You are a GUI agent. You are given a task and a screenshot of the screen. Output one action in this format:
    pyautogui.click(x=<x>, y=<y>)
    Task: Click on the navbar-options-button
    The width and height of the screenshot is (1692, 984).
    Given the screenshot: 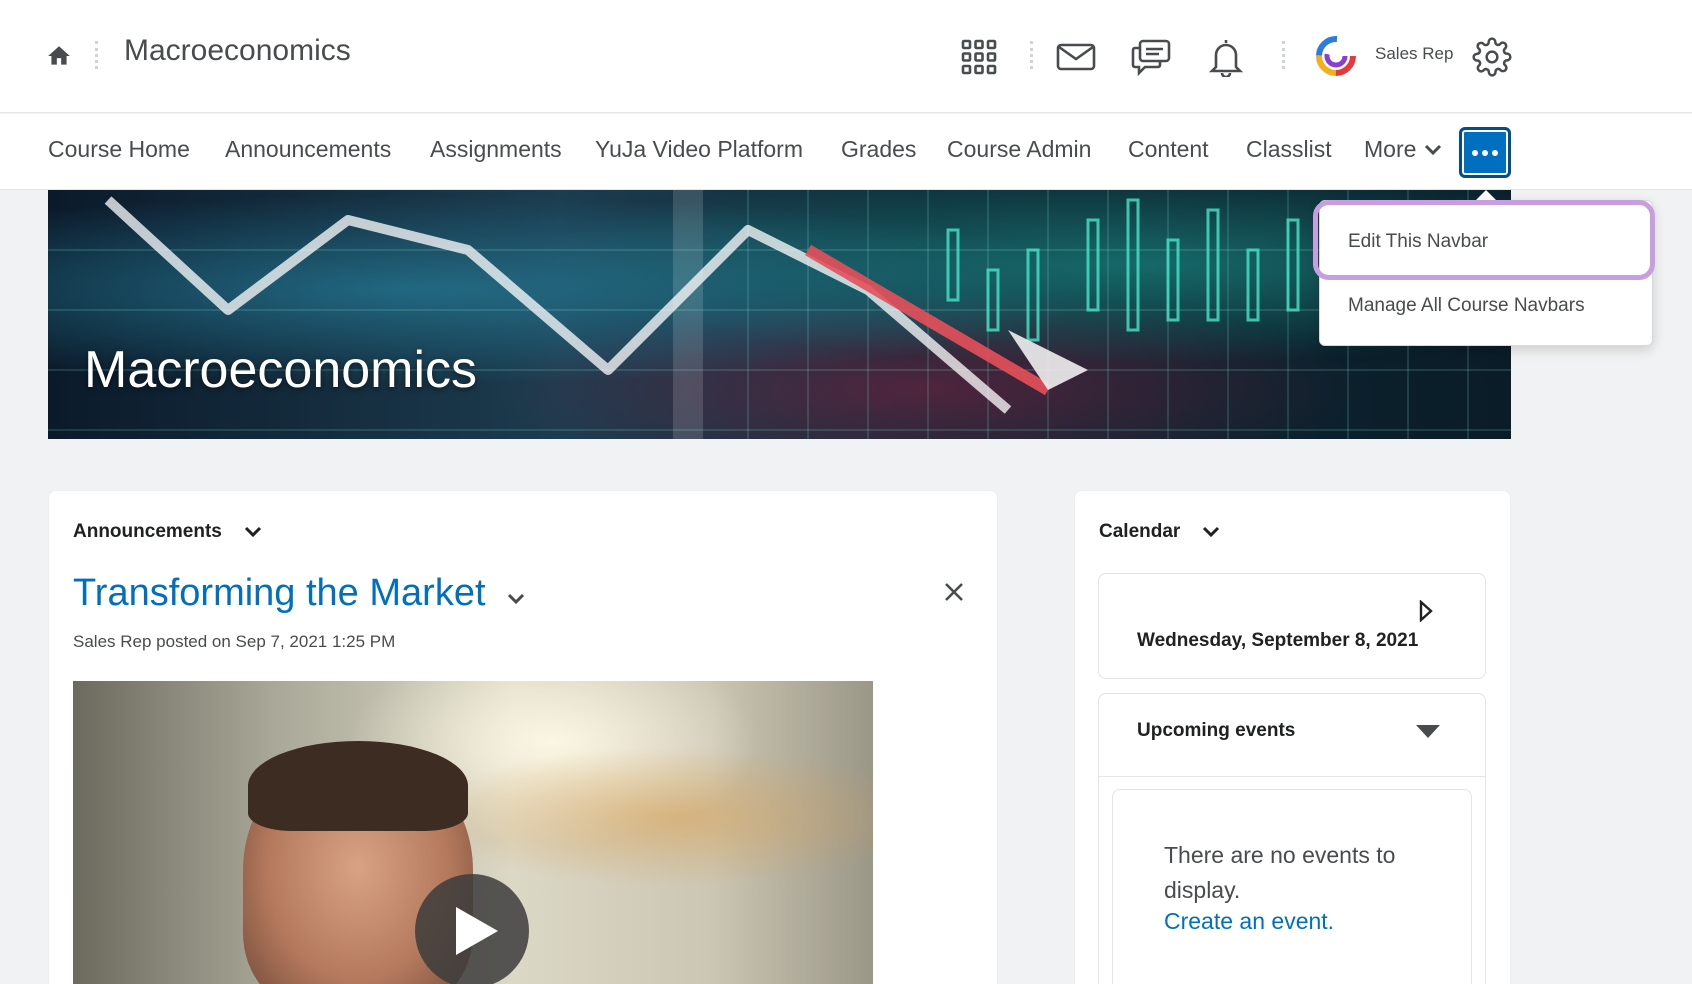 What is the action you would take?
    pyautogui.click(x=1485, y=152)
    